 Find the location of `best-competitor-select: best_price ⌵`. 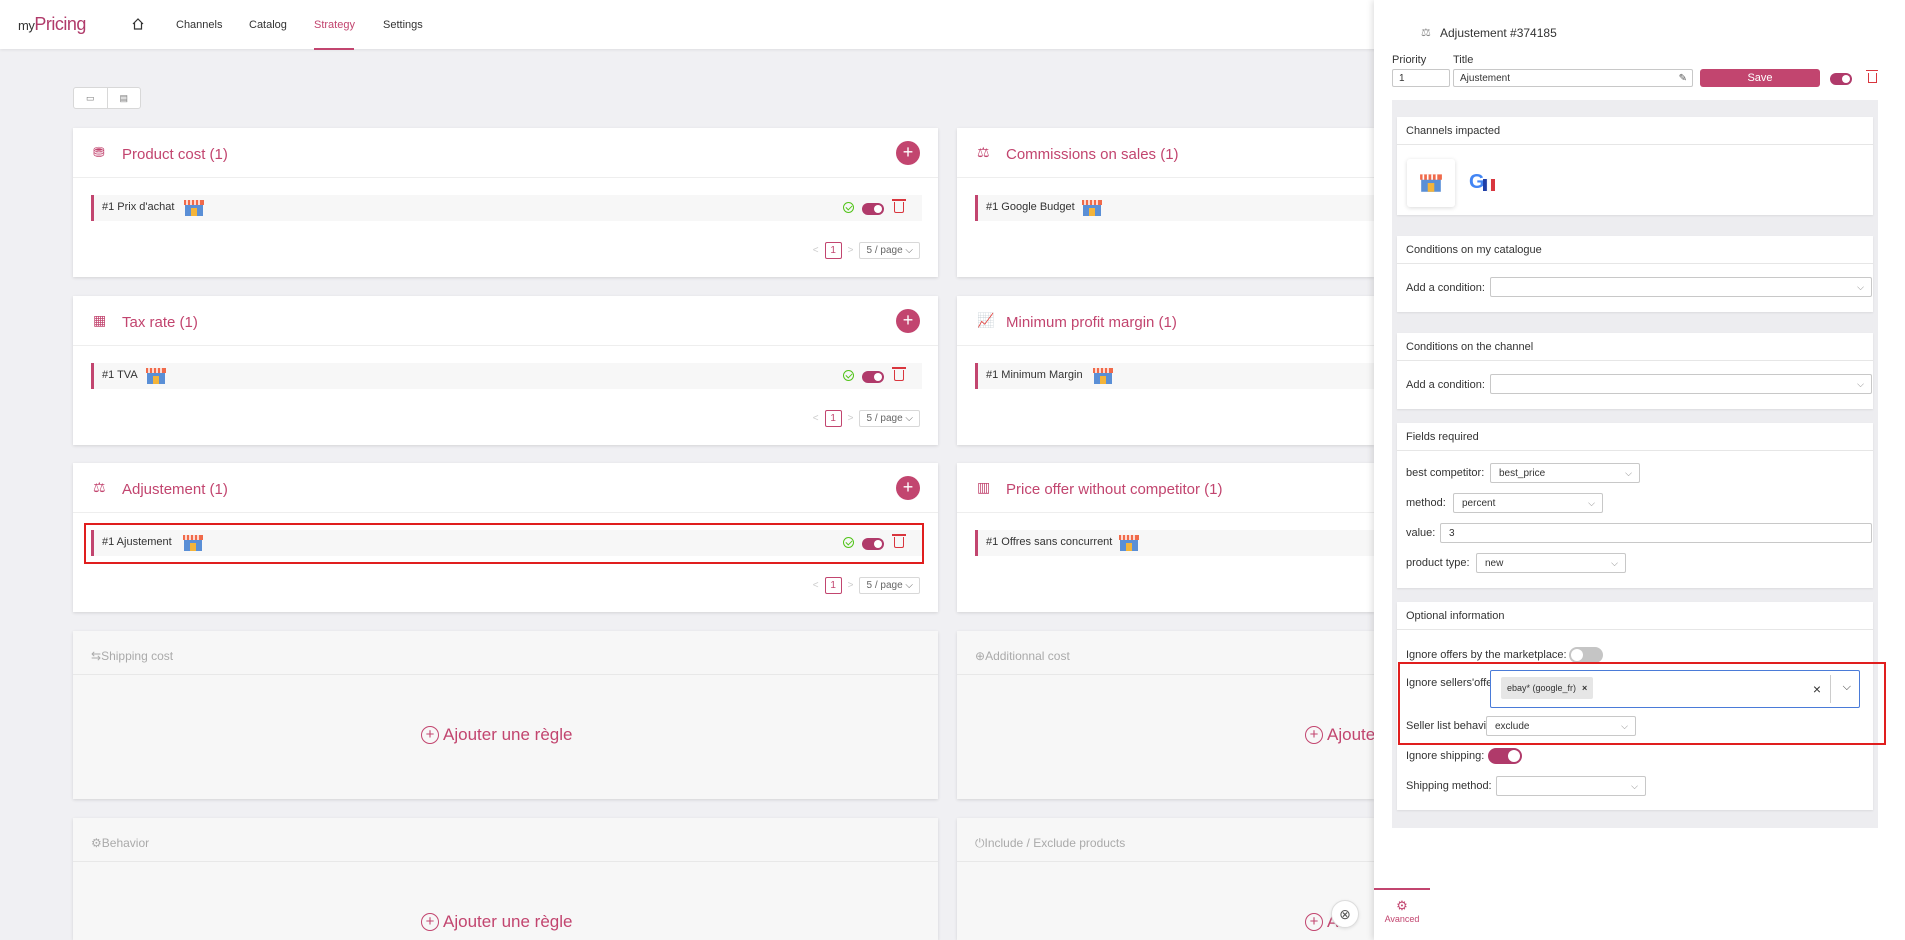

best-competitor-select: best_price ⌵ is located at coordinates (1565, 473).